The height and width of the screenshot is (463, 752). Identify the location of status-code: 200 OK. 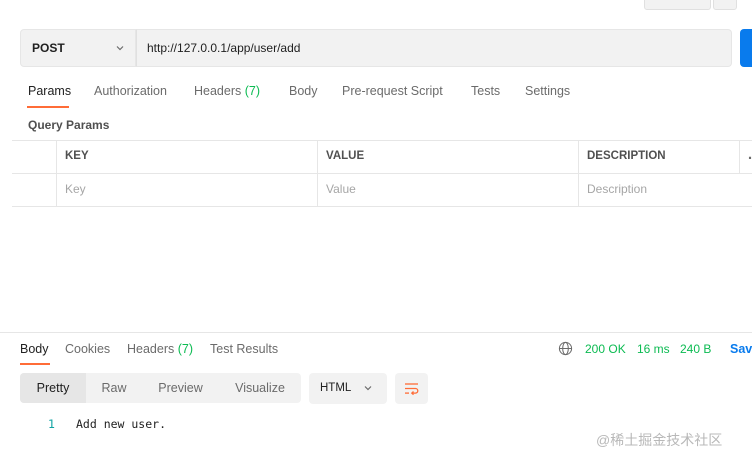
(605, 349).